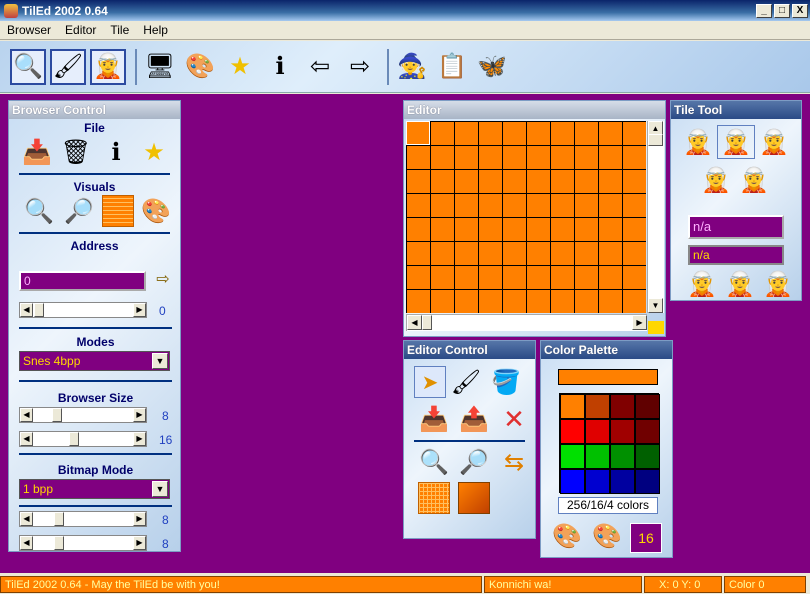  I want to click on palette-grid, so click(609, 443).